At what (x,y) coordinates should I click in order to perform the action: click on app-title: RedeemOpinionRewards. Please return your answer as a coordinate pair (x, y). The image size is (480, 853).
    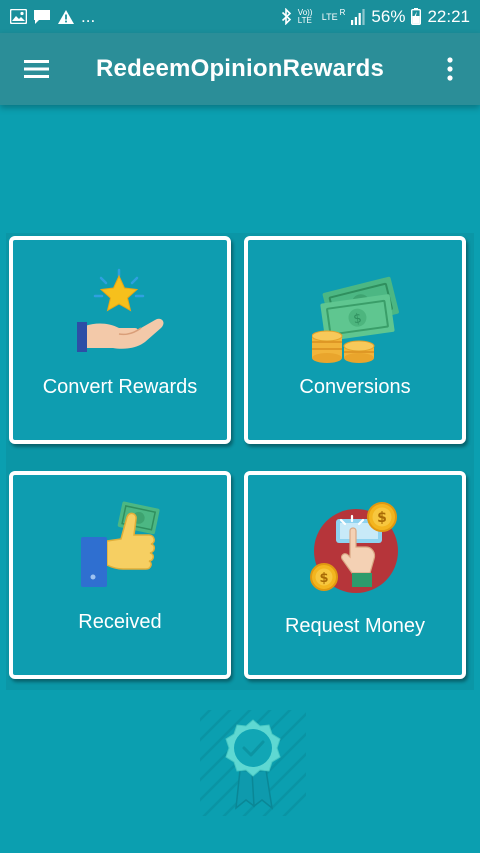
    Looking at the image, I should click on (240, 68).